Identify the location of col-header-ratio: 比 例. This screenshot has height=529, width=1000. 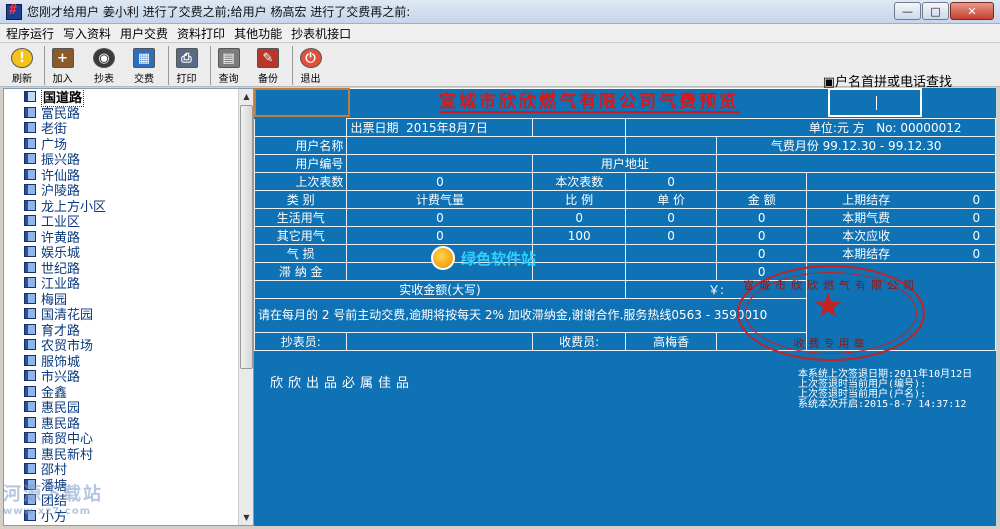
(579, 199).